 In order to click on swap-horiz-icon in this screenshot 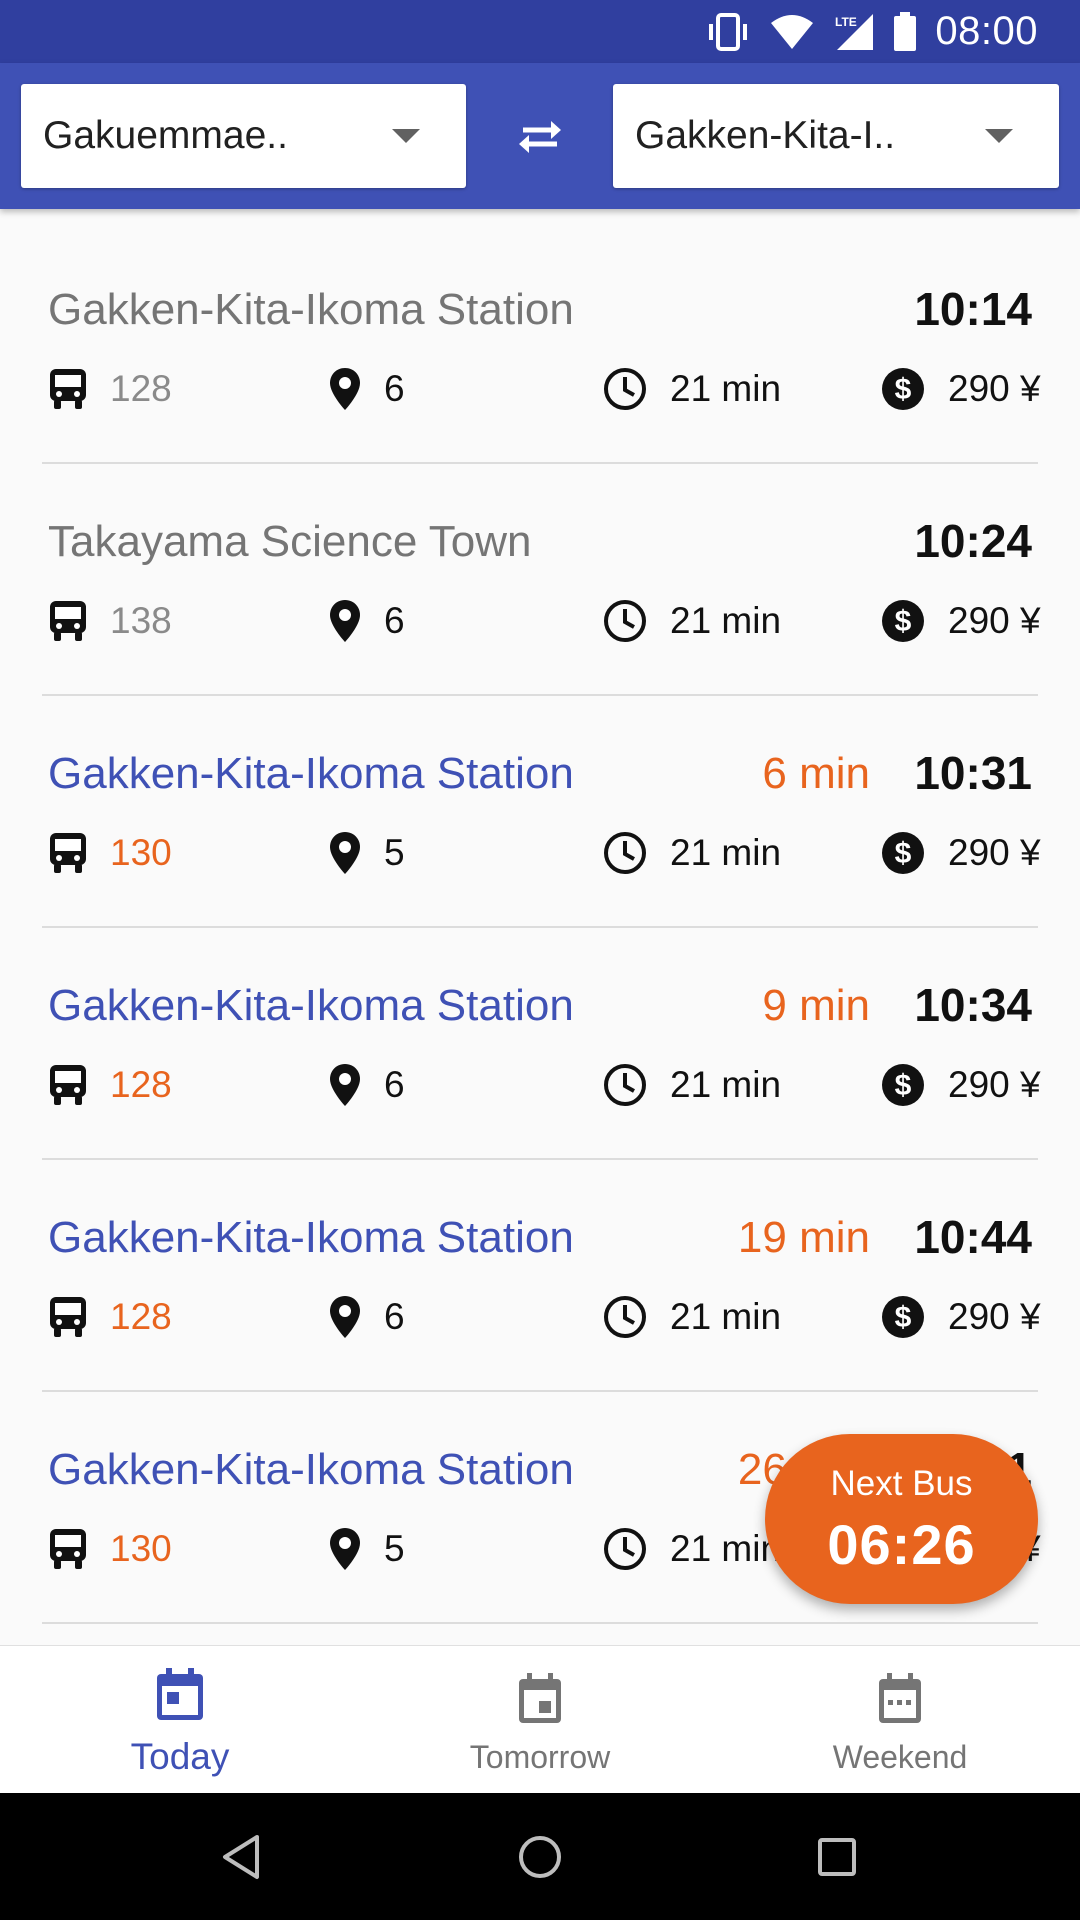, I will do `click(540, 137)`.